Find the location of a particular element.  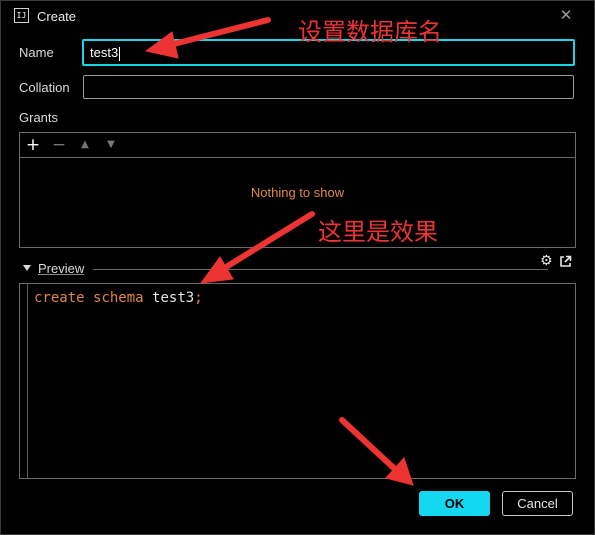

move-down-icon: ▼ is located at coordinates (111, 145).